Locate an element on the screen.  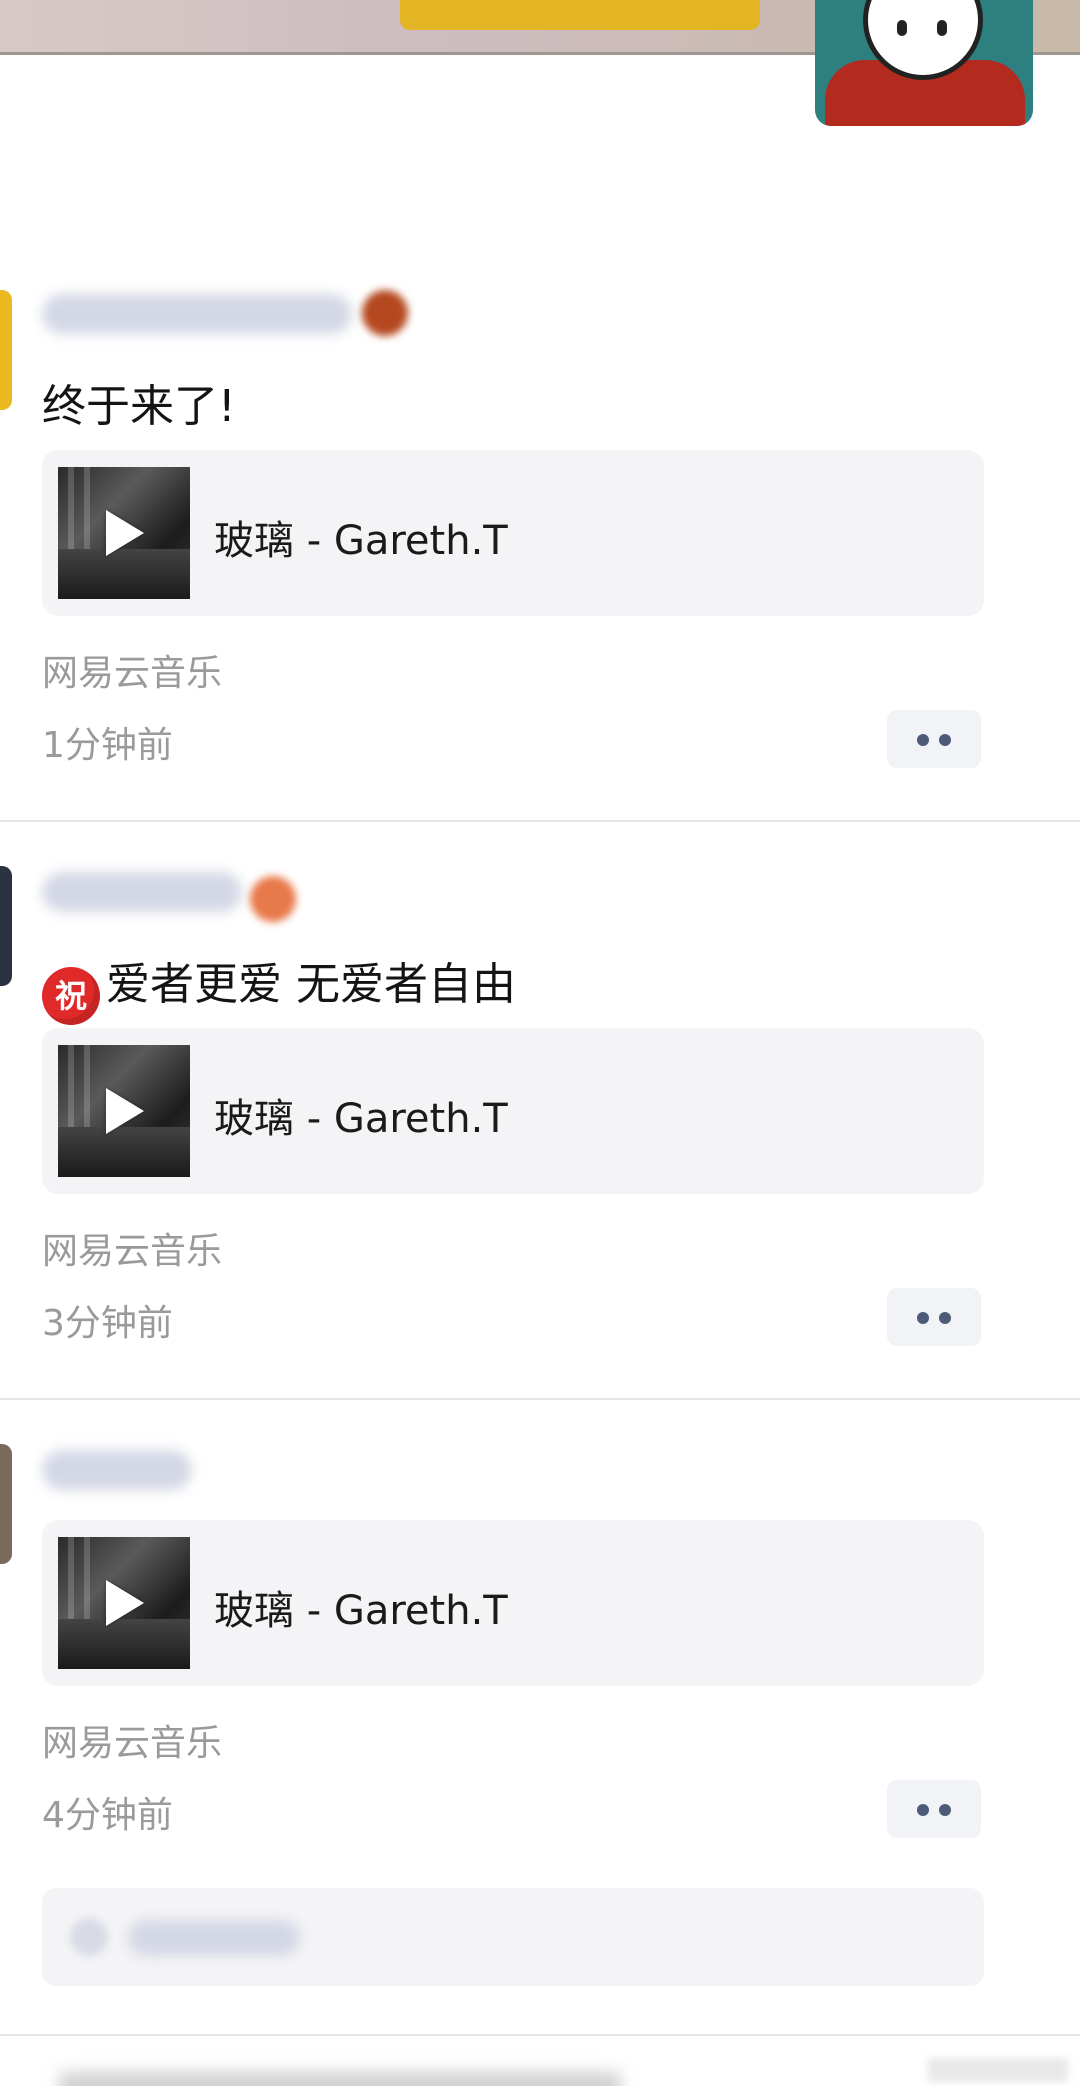
avatar-eye-left is located at coordinates (902, 28).